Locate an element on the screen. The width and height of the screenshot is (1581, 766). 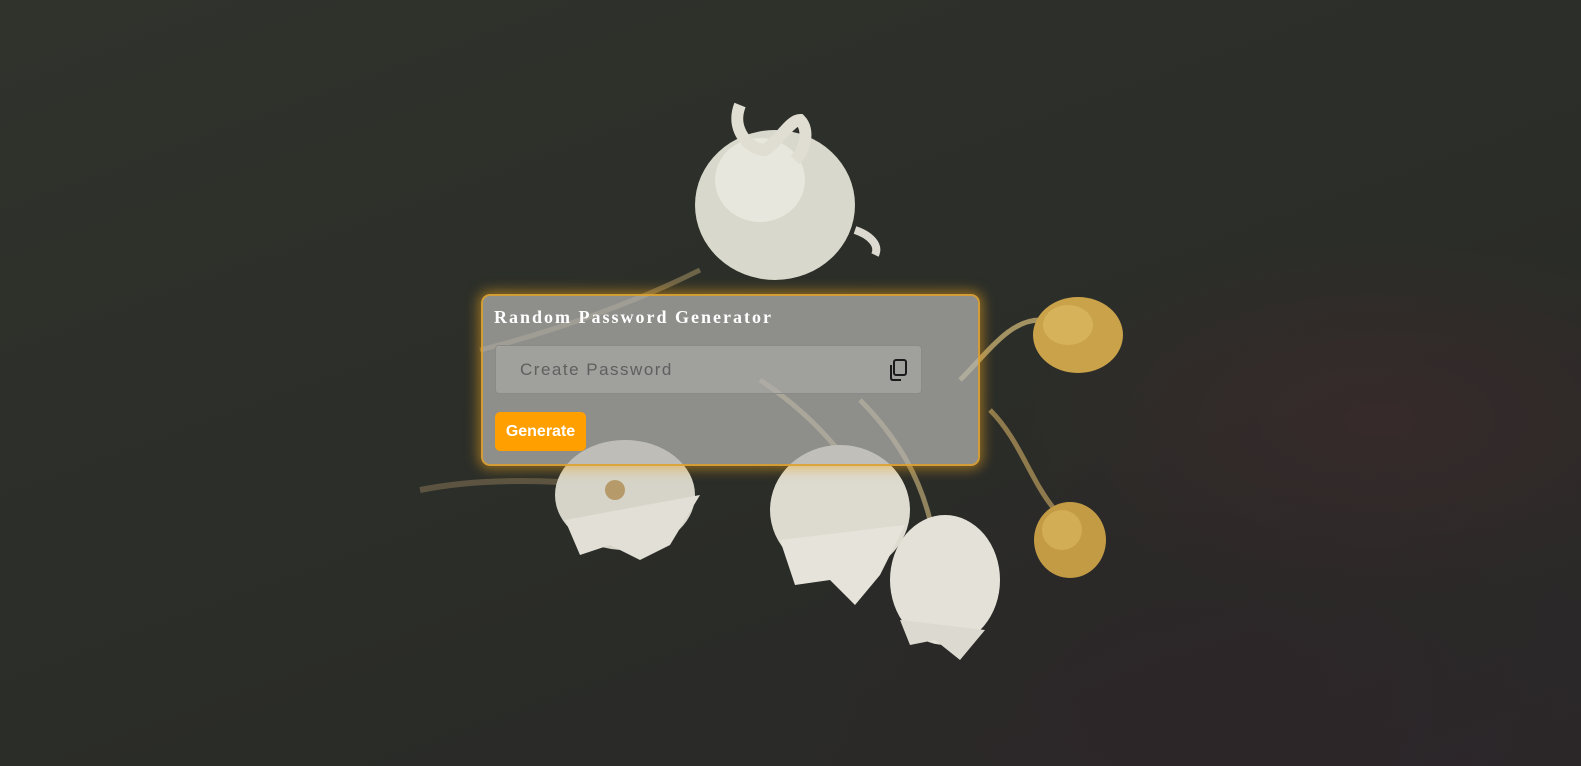
generator-title: Random Password Generator is located at coordinates (633, 317).